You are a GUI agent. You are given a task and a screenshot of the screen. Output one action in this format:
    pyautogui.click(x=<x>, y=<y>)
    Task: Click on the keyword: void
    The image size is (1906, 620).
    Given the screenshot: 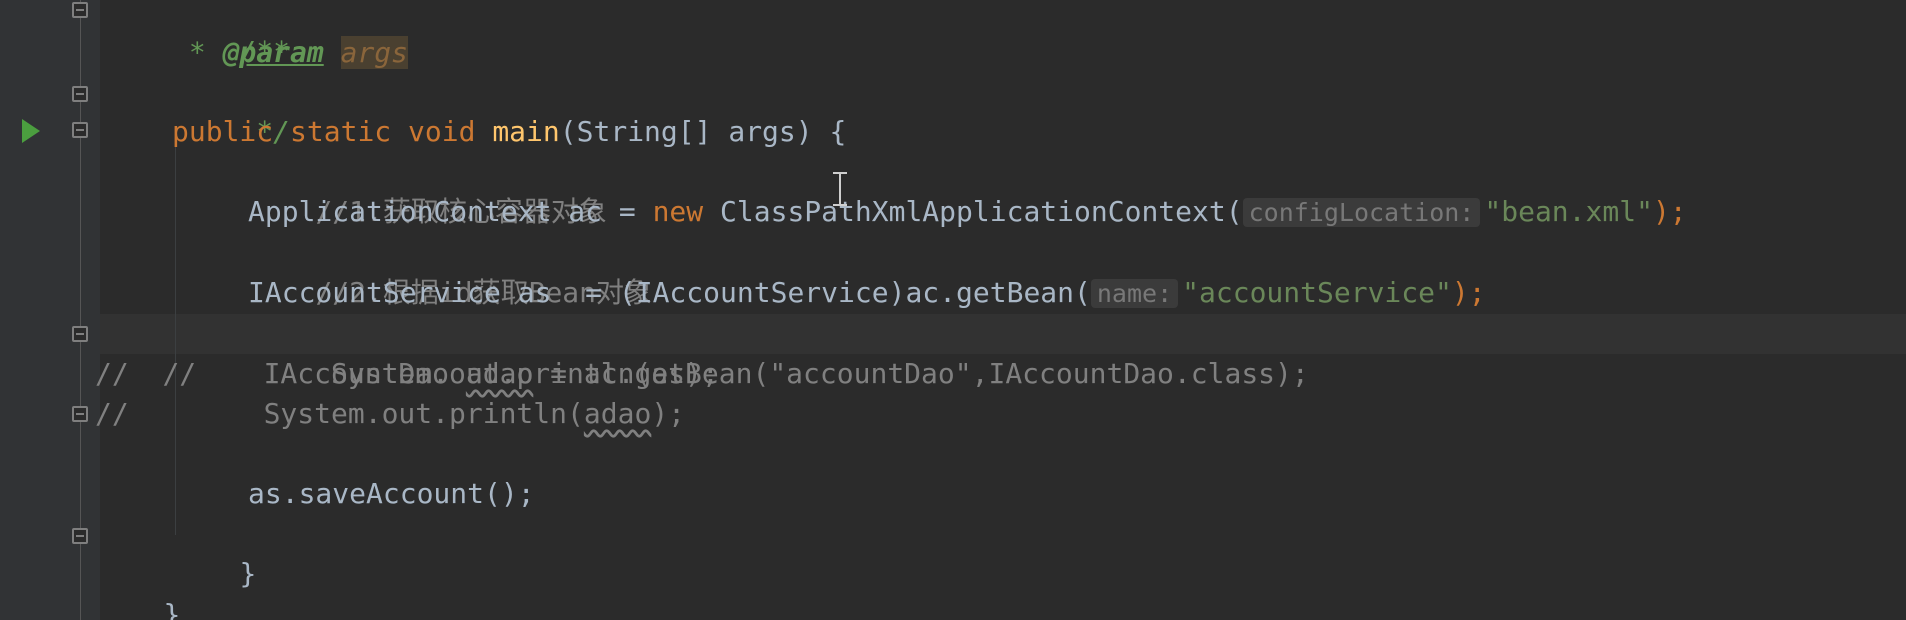 What is the action you would take?
    pyautogui.click(x=442, y=131)
    